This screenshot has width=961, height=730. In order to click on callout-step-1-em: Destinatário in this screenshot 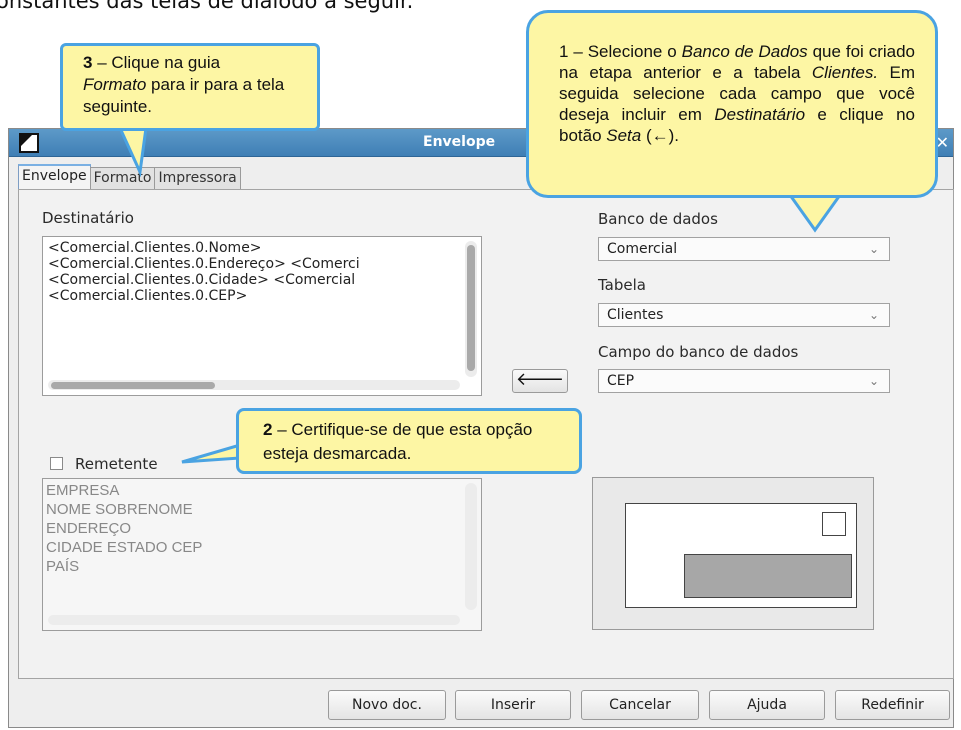, I will do `click(760, 114)`.